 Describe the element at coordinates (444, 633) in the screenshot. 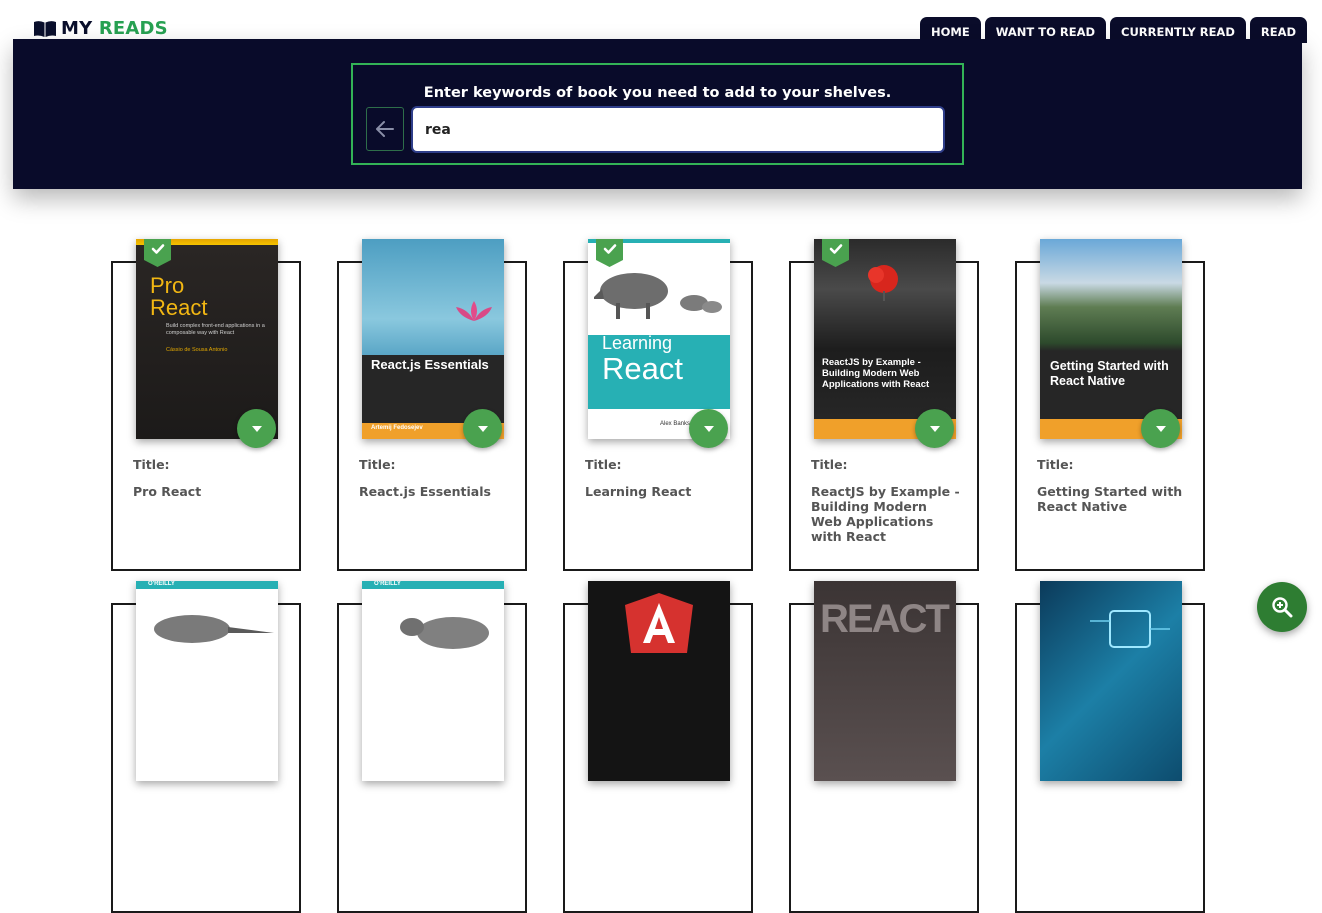

I see `animal-illustration` at that location.